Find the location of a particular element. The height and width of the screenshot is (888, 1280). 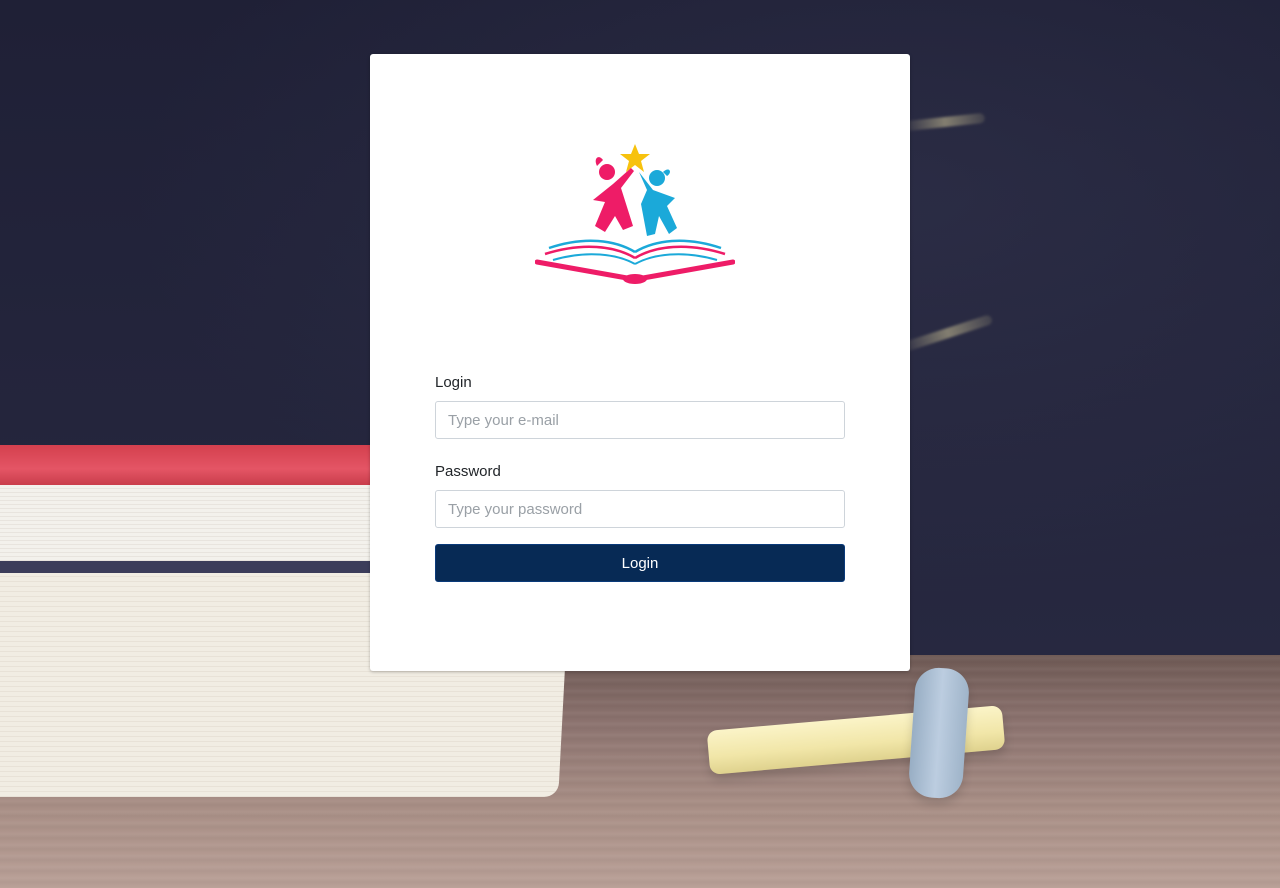

chalk-stick-blue is located at coordinates (939, 733).